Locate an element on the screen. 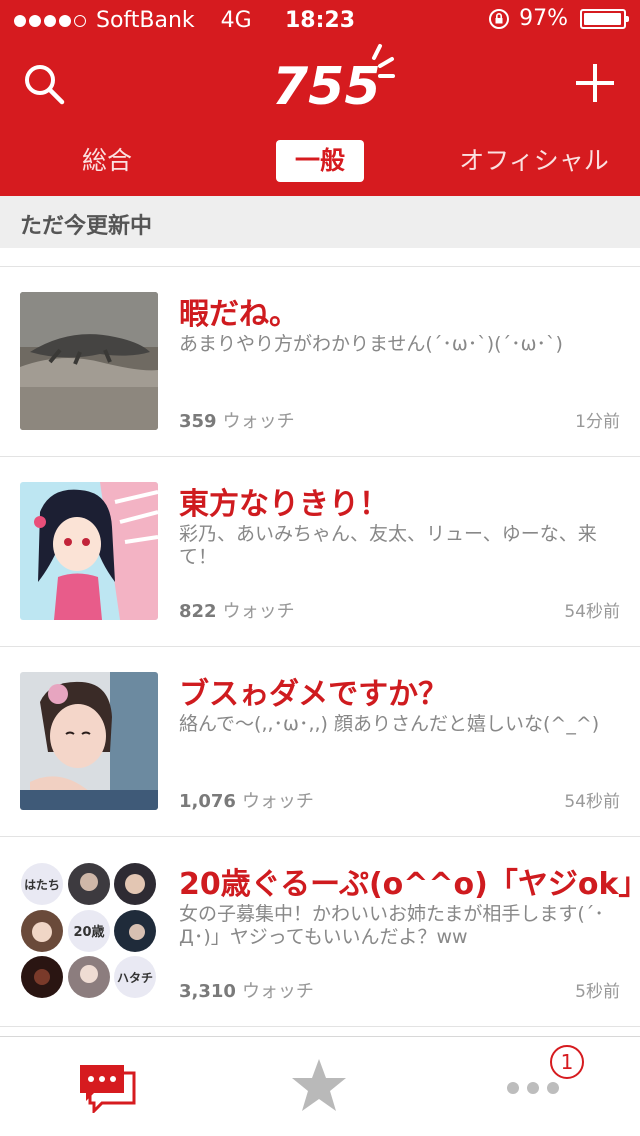 This screenshot has width=640, height=1136. tab-general-all: 総合 is located at coordinates (107, 161).